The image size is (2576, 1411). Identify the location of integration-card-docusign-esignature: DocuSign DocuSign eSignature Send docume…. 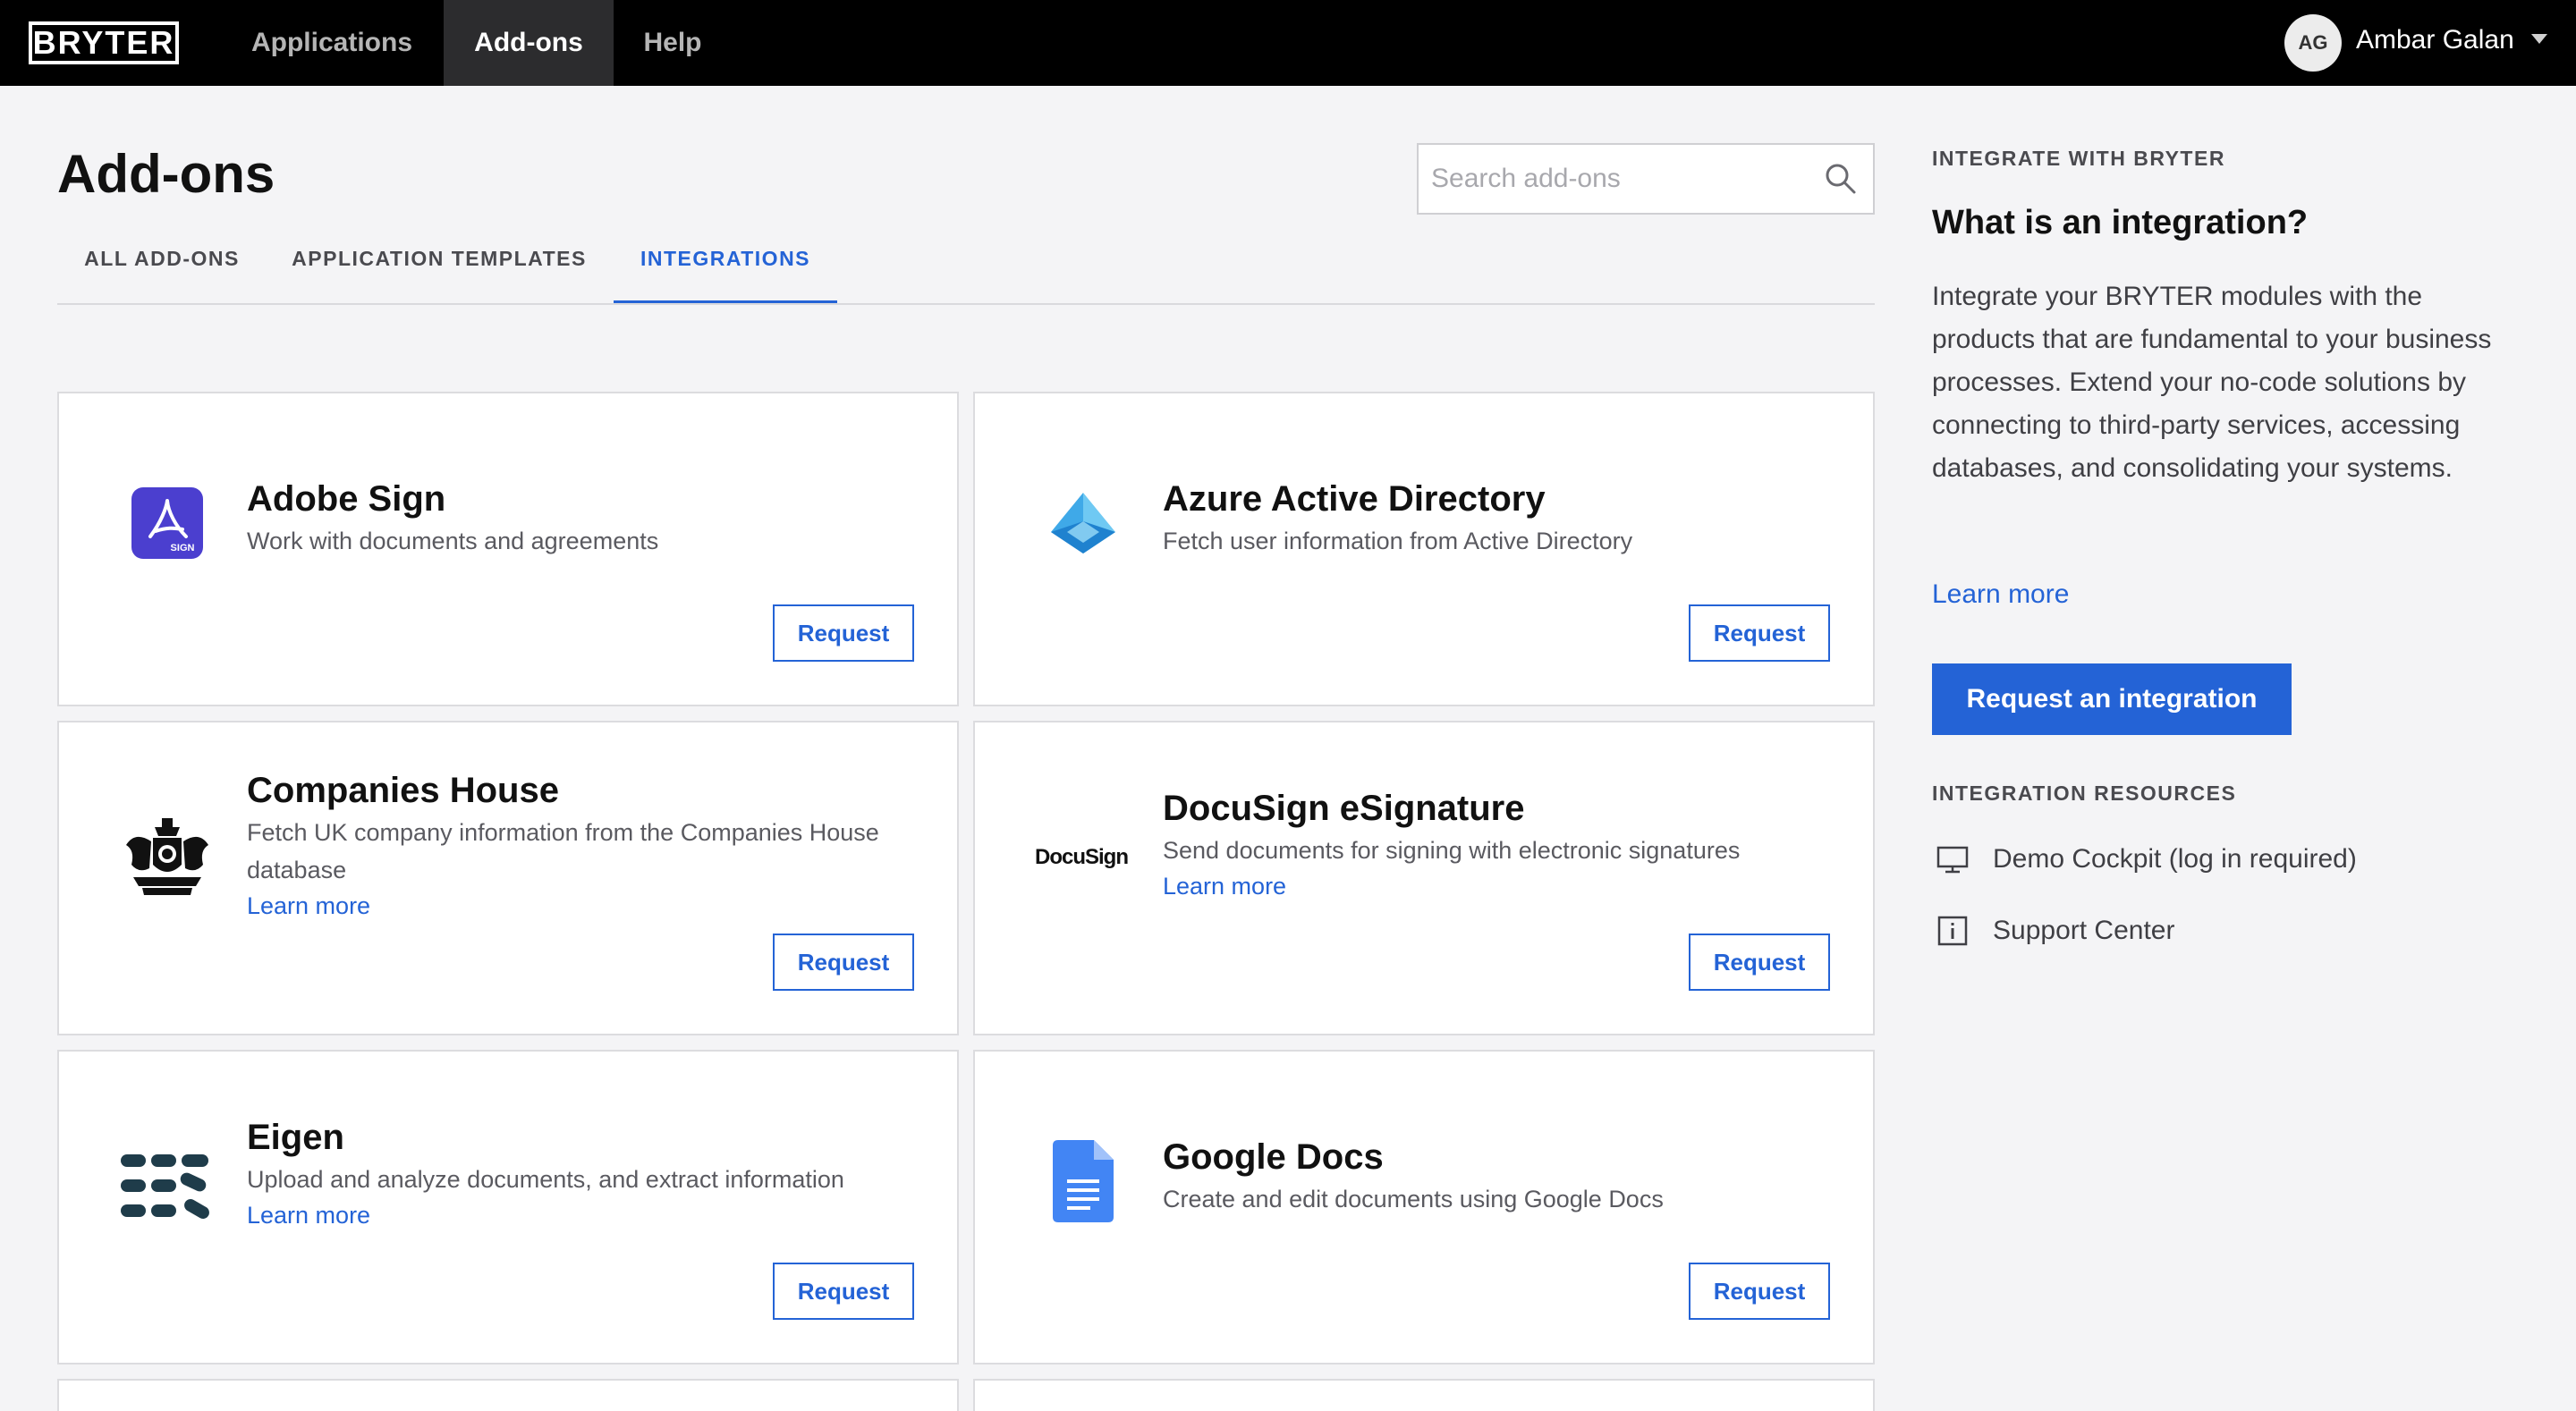
(1424, 878).